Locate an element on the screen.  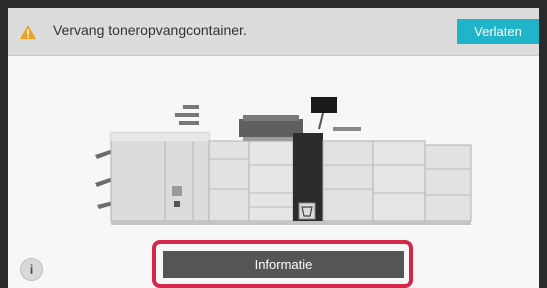
warning-icon is located at coordinates (28, 32).